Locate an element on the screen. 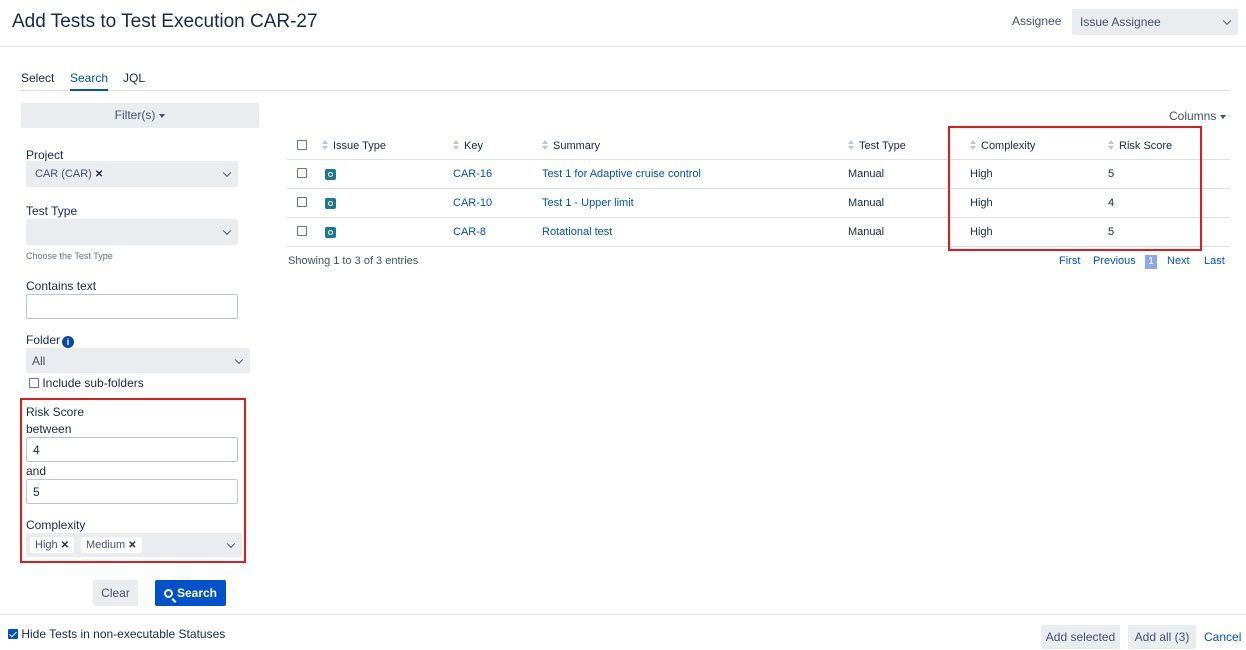  assignee-value: Issue Assignee is located at coordinates (1120, 22).